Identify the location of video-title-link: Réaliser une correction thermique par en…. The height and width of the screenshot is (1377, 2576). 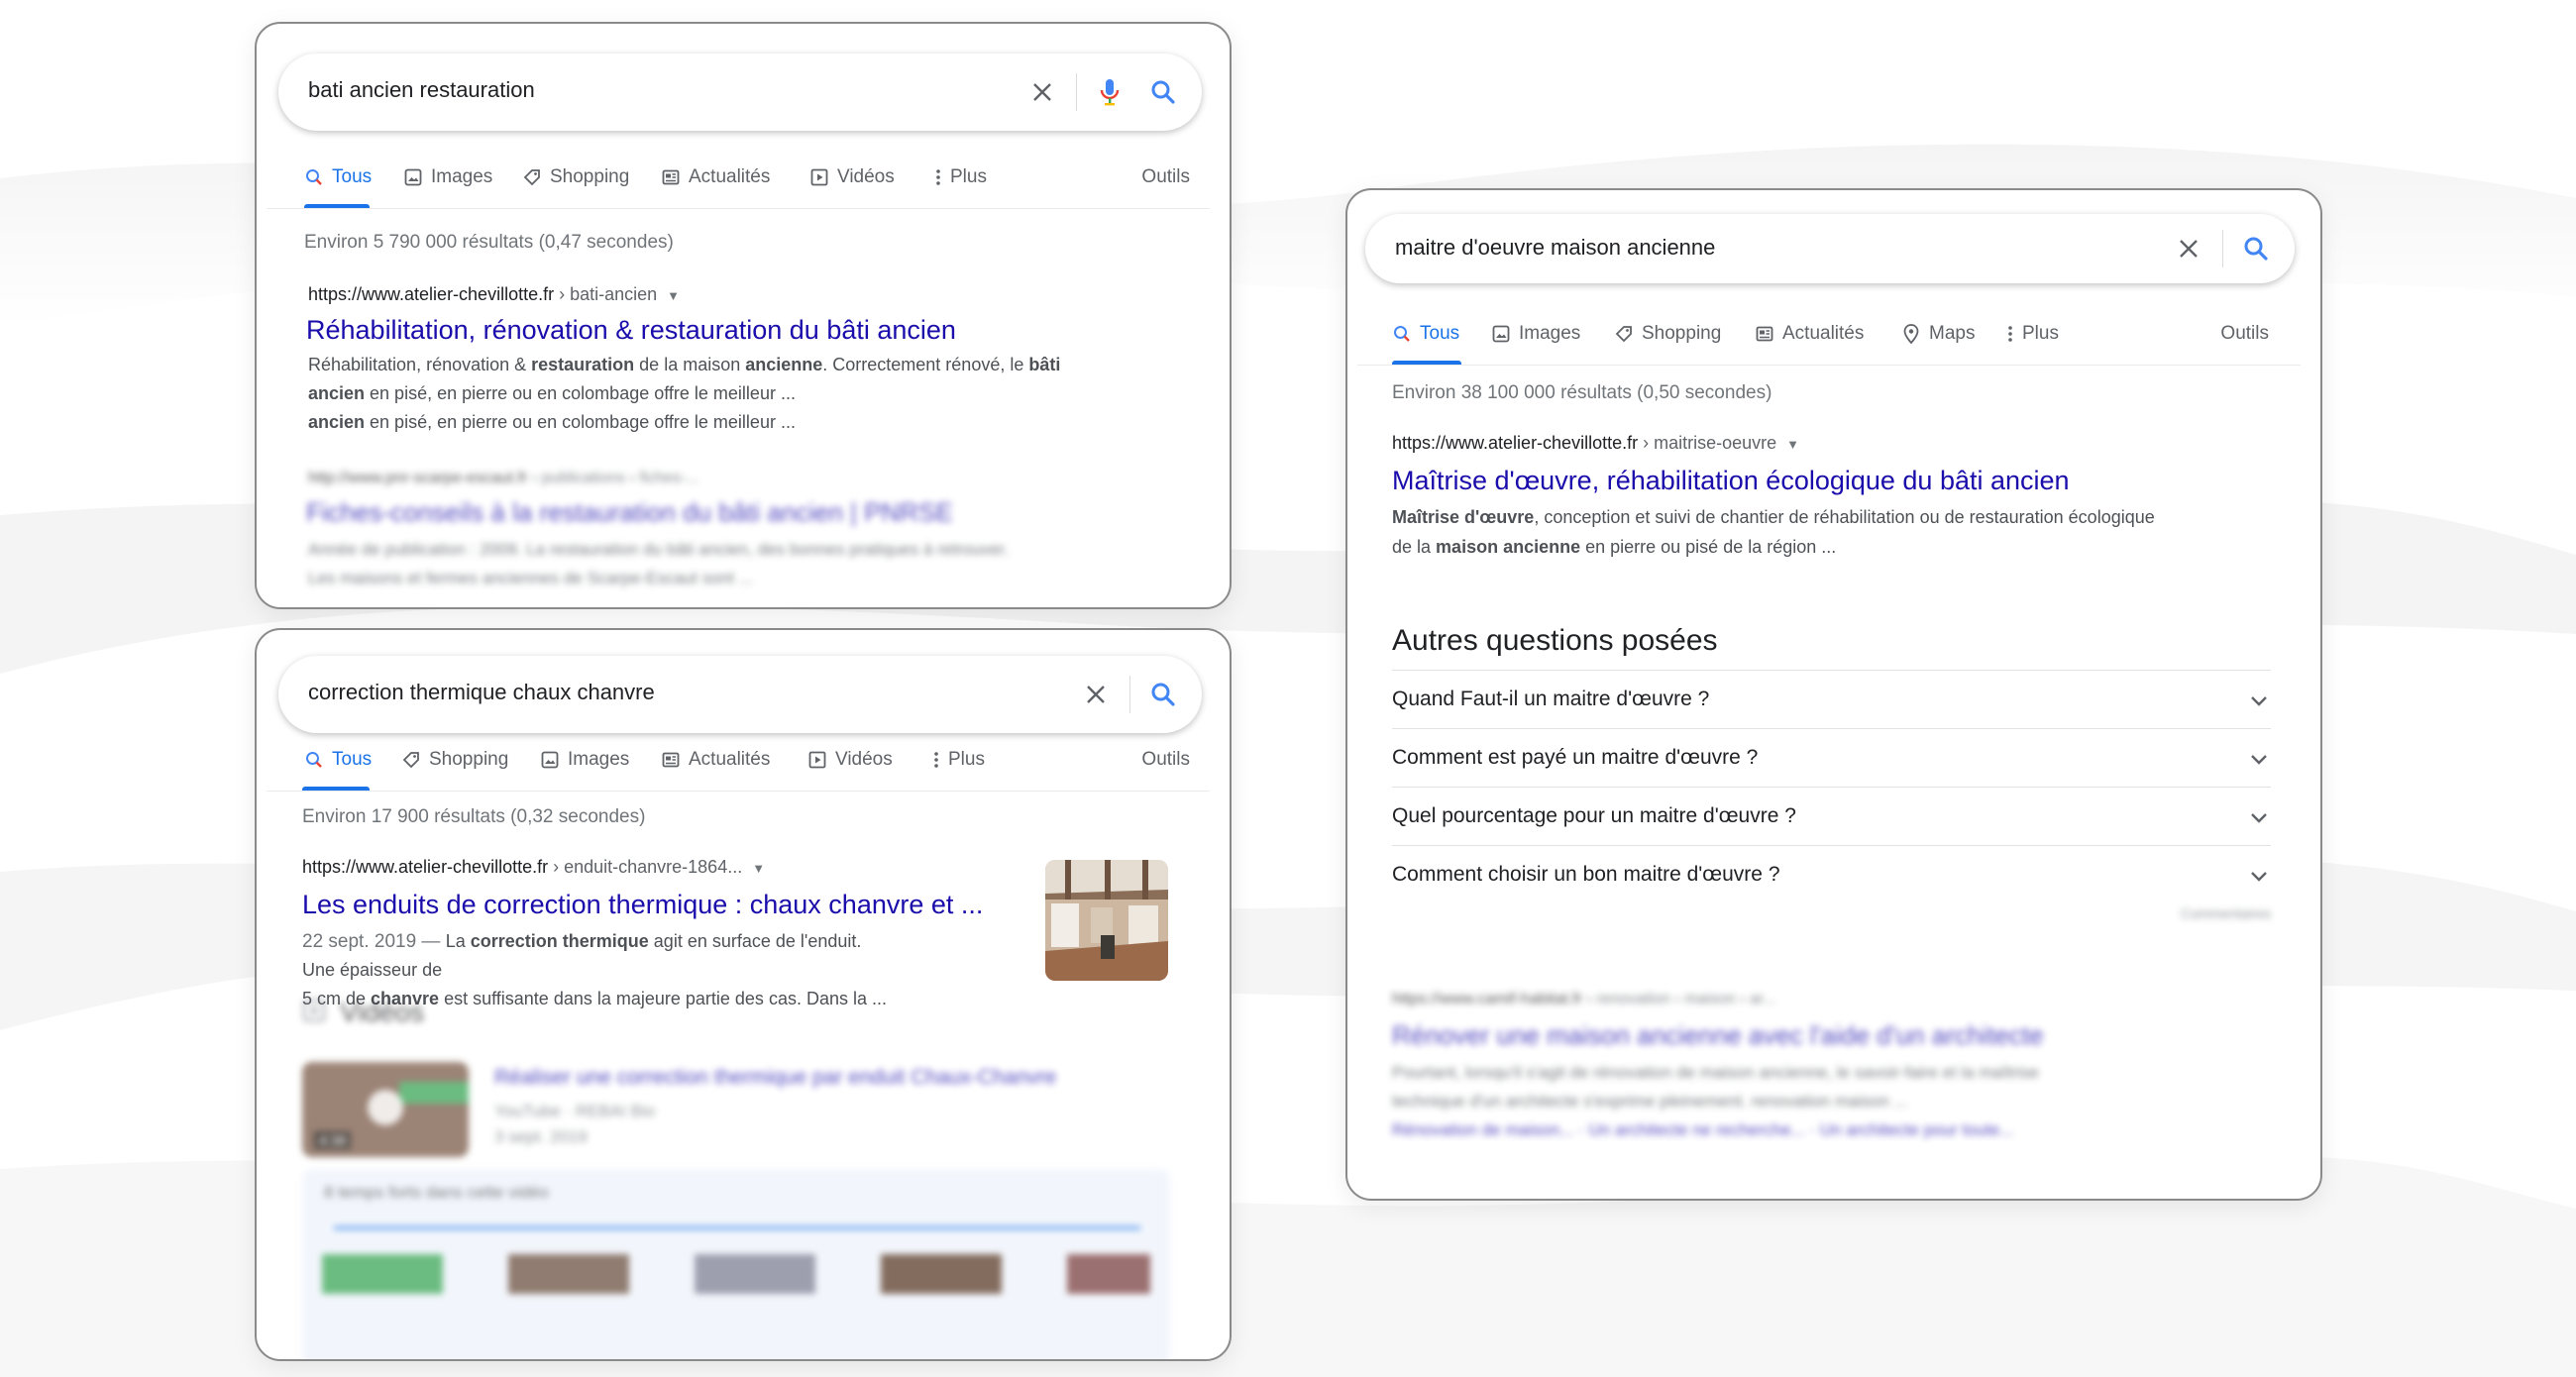
(775, 1078).